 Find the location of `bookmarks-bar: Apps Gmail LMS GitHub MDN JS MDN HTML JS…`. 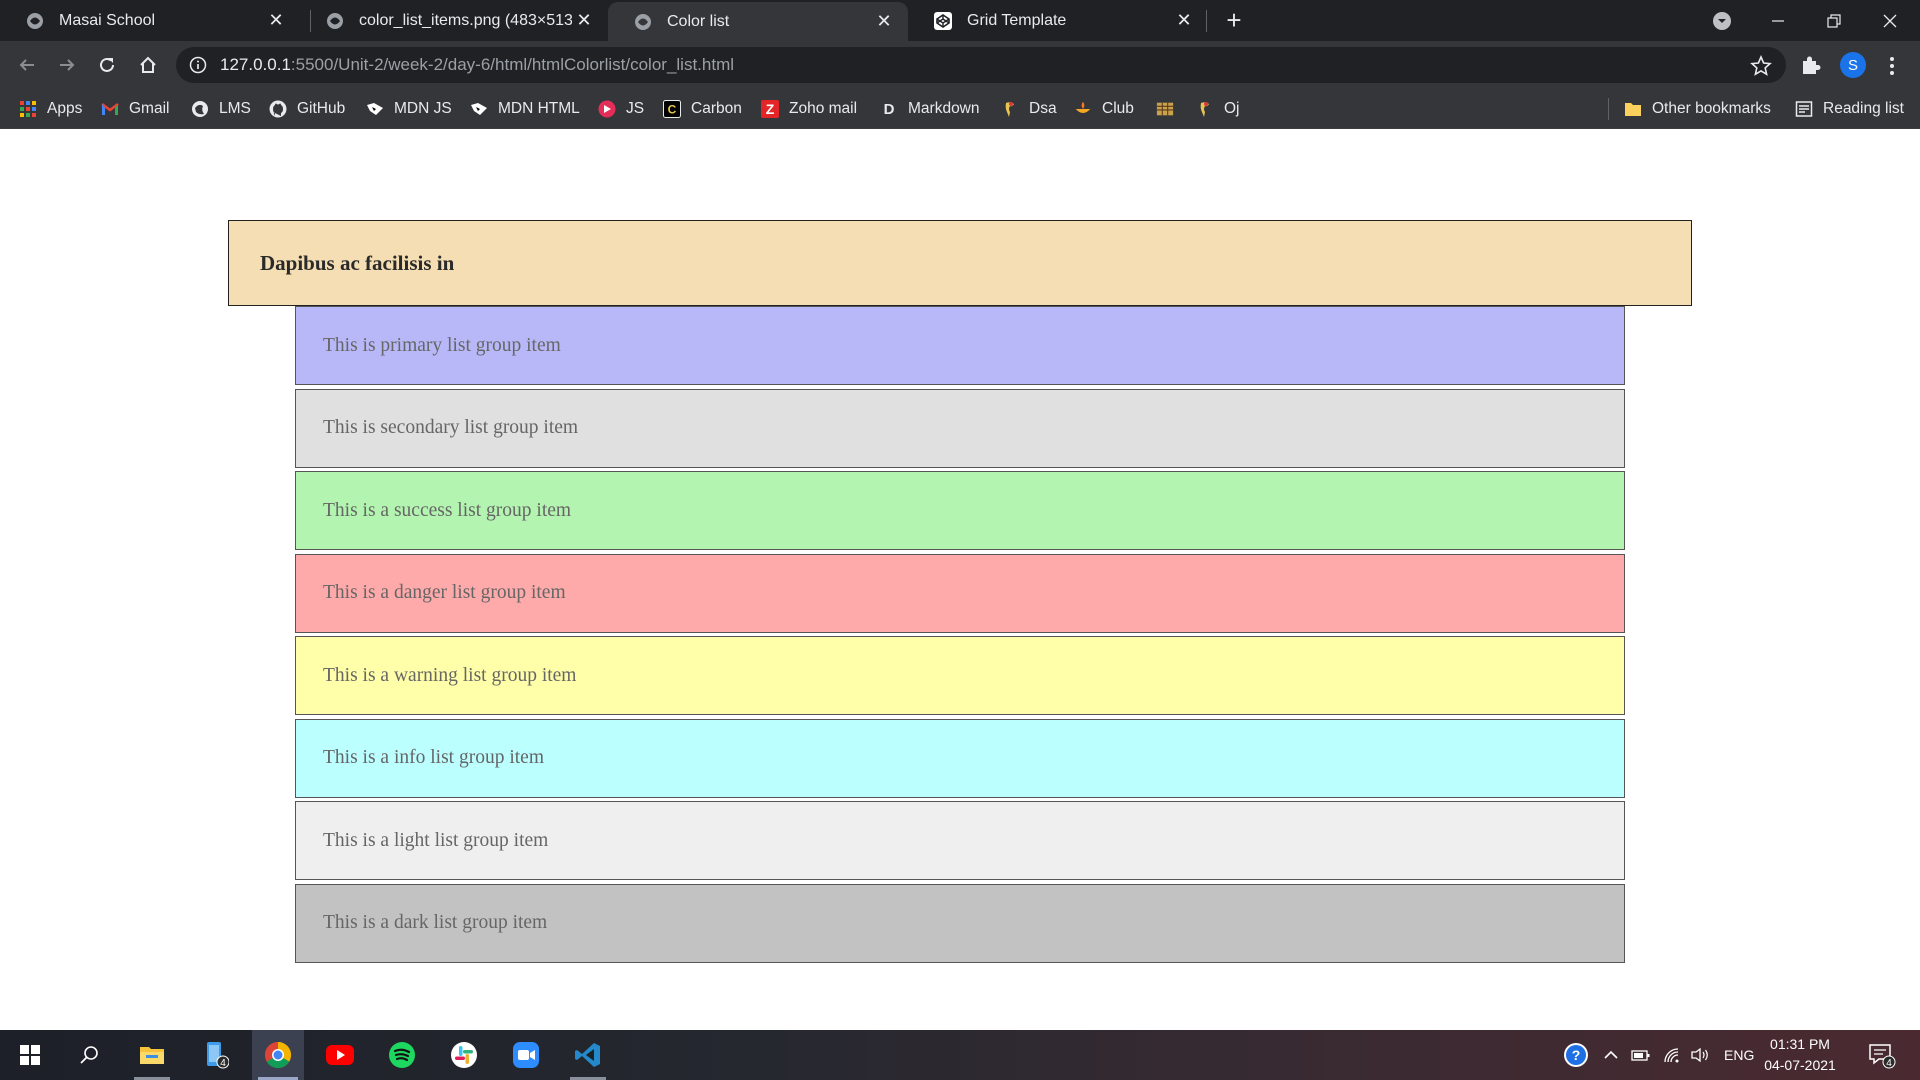

bookmarks-bar: Apps Gmail LMS GitHub MDN JS MDN HTML JS… is located at coordinates (960, 109).